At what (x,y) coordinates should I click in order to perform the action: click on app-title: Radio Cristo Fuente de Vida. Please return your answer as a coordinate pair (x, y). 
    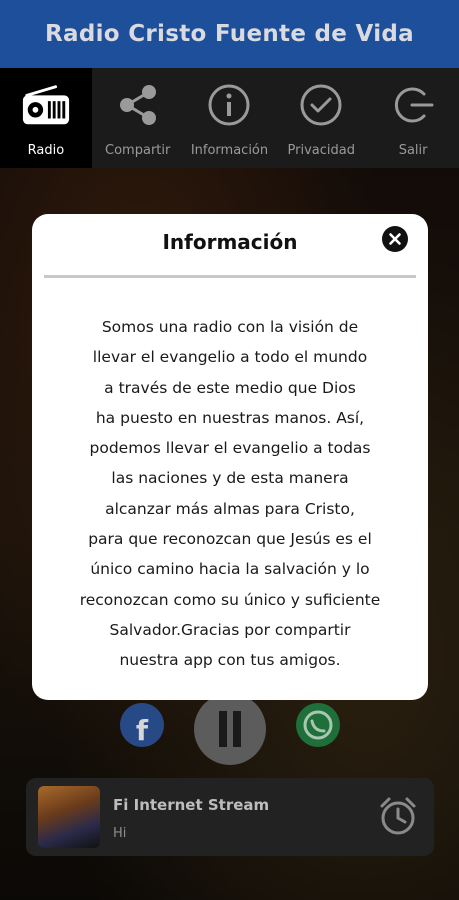
    Looking at the image, I should click on (229, 34).